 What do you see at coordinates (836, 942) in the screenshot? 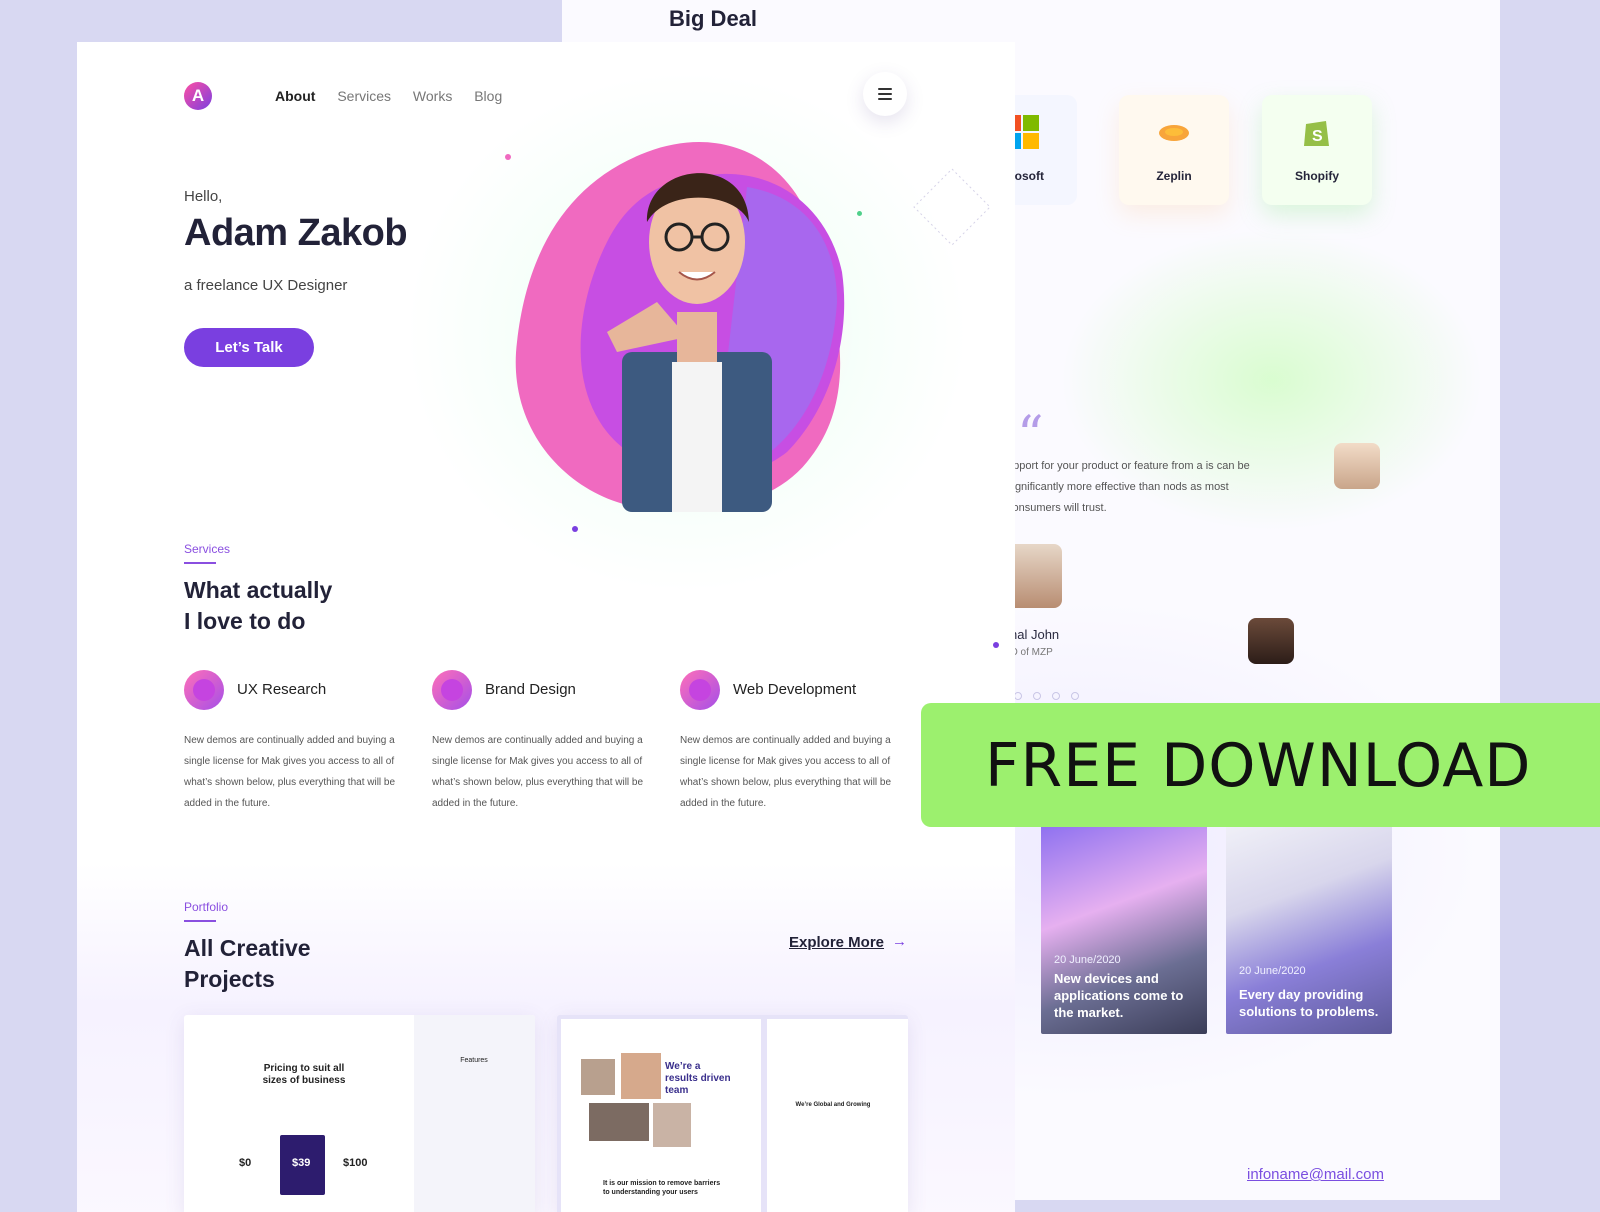
I see `explore-more-link: Explore More` at bounding box center [836, 942].